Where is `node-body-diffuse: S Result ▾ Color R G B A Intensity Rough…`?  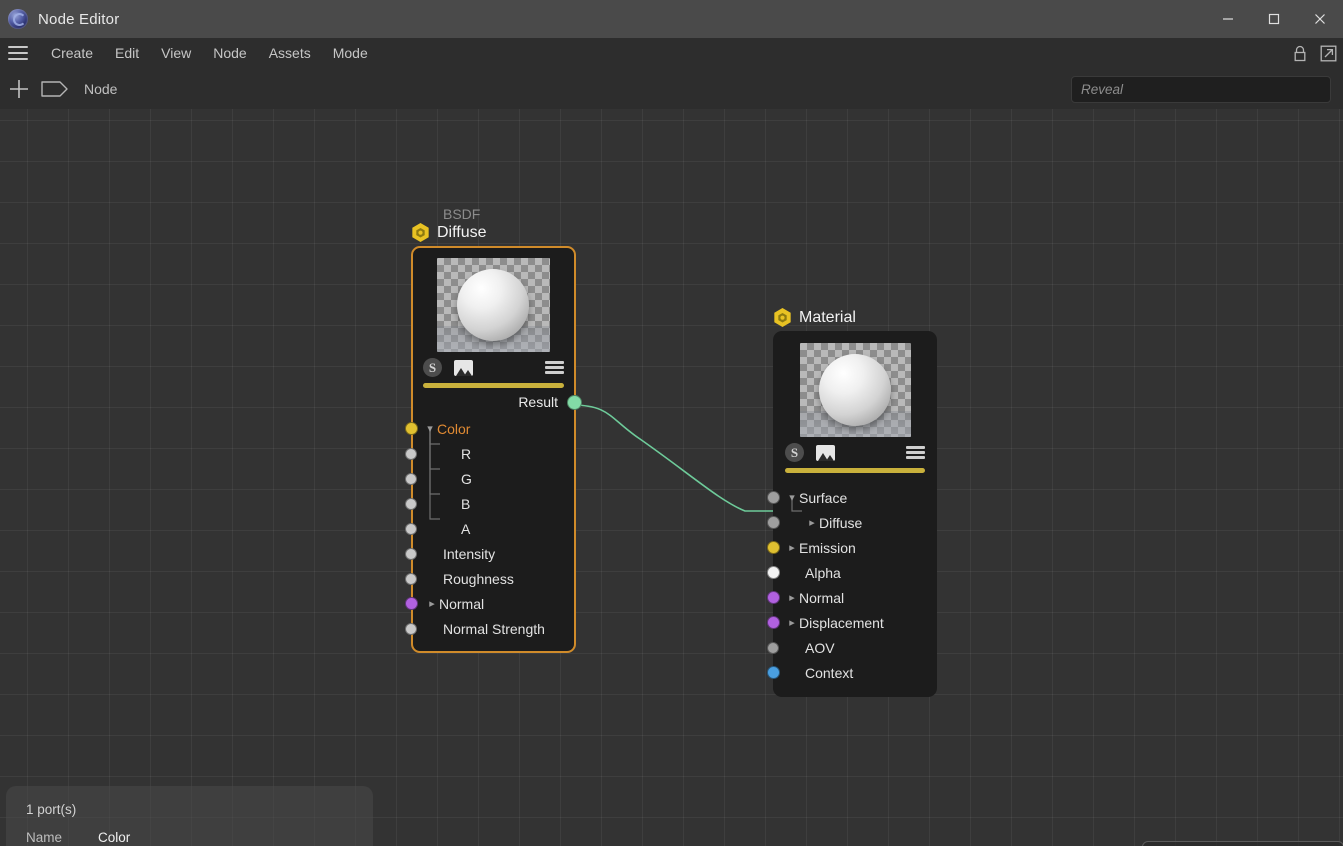 node-body-diffuse: S Result ▾ Color R G B A Intensity Rough… is located at coordinates (493, 449).